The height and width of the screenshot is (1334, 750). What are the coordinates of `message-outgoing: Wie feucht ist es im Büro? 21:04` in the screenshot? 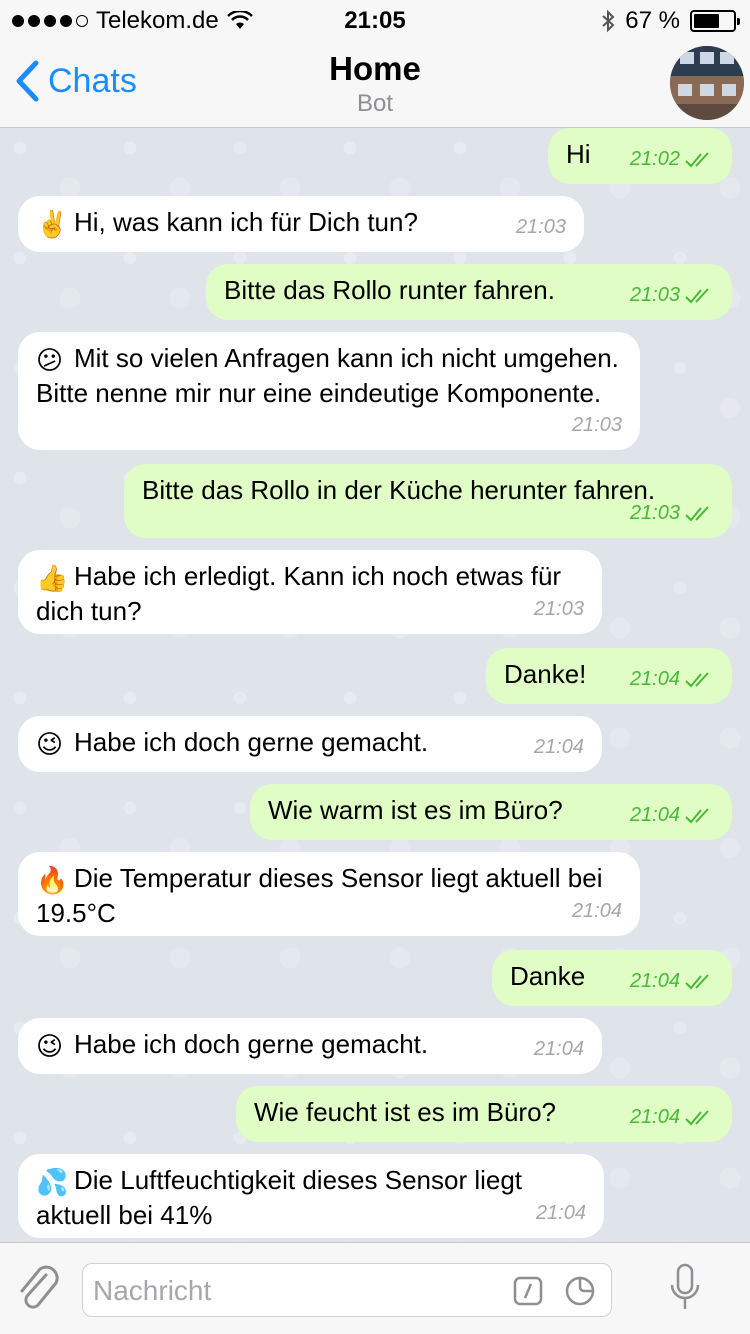 It's located at (484, 1114).